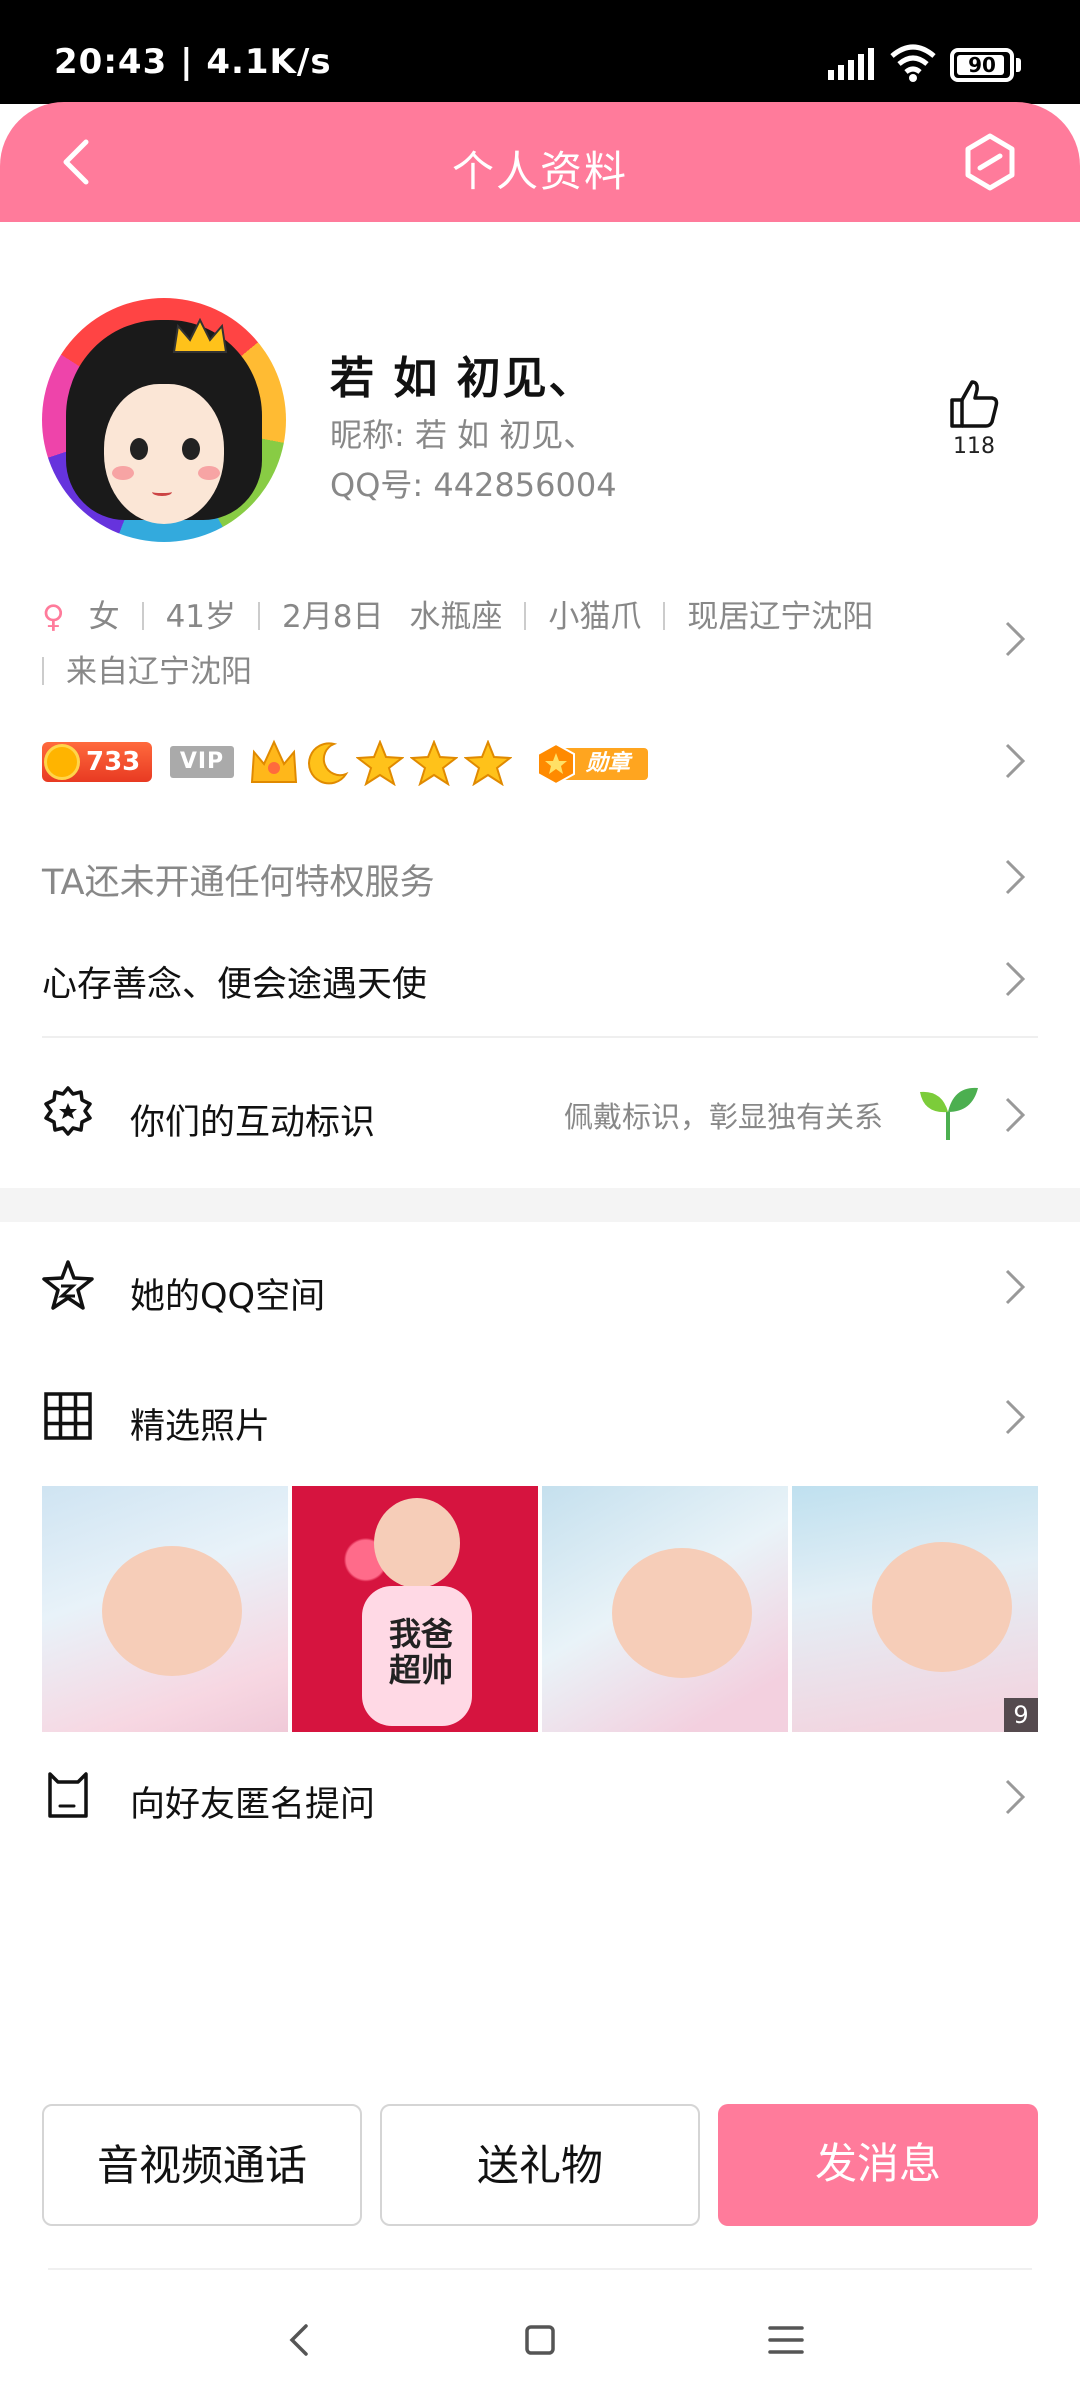 The height and width of the screenshot is (2400, 1080). Describe the element at coordinates (949, 1113) in the screenshot. I see `sprout-icon` at that location.